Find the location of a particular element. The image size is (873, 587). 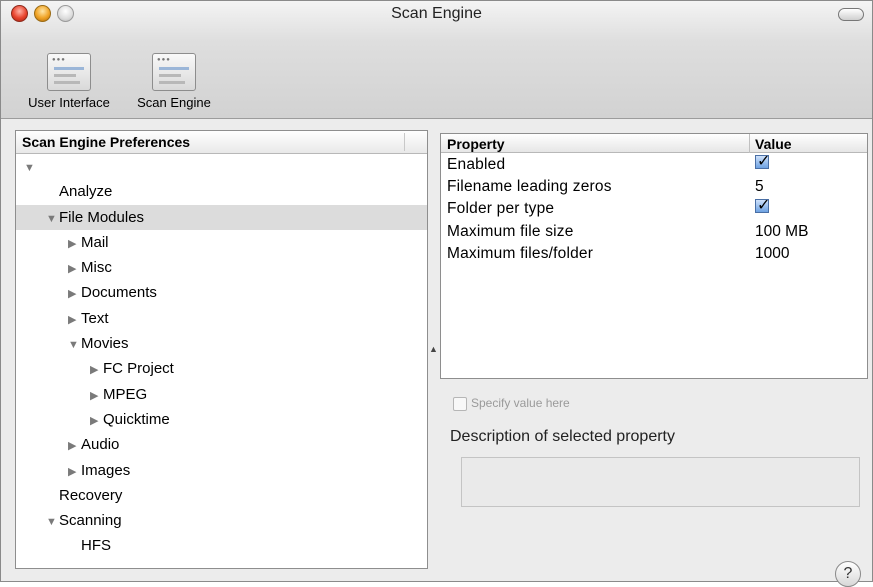

property-row: Filename leading zeros 5 is located at coordinates (654, 186).